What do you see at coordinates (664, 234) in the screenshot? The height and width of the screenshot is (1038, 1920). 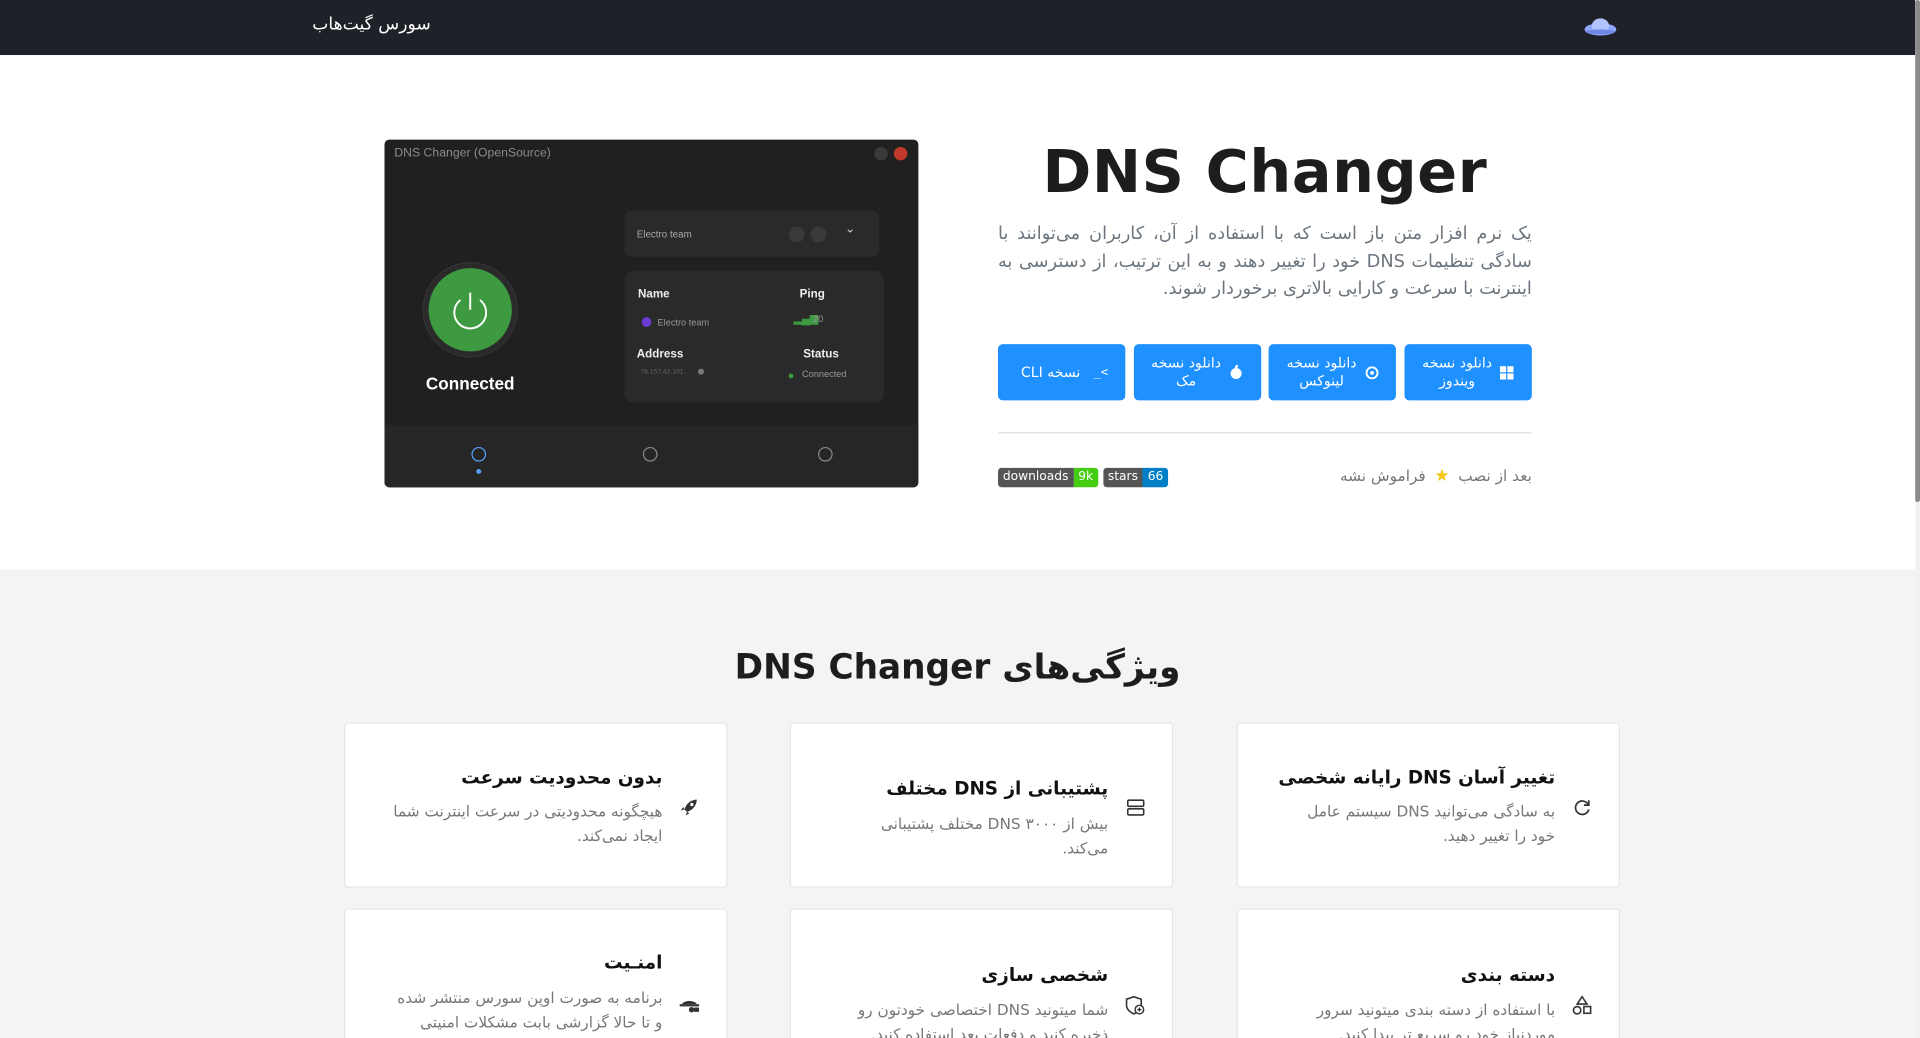 I see `dns-selector-label: Electro team` at bounding box center [664, 234].